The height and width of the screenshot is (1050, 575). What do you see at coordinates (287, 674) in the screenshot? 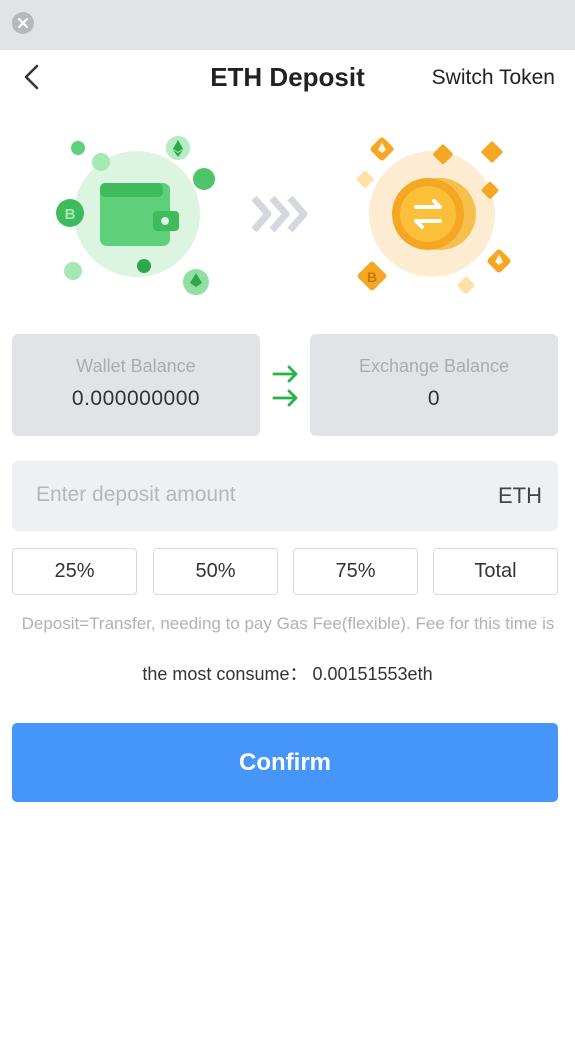
I see `fee-amount: the most consume： 0.00151553eth` at bounding box center [287, 674].